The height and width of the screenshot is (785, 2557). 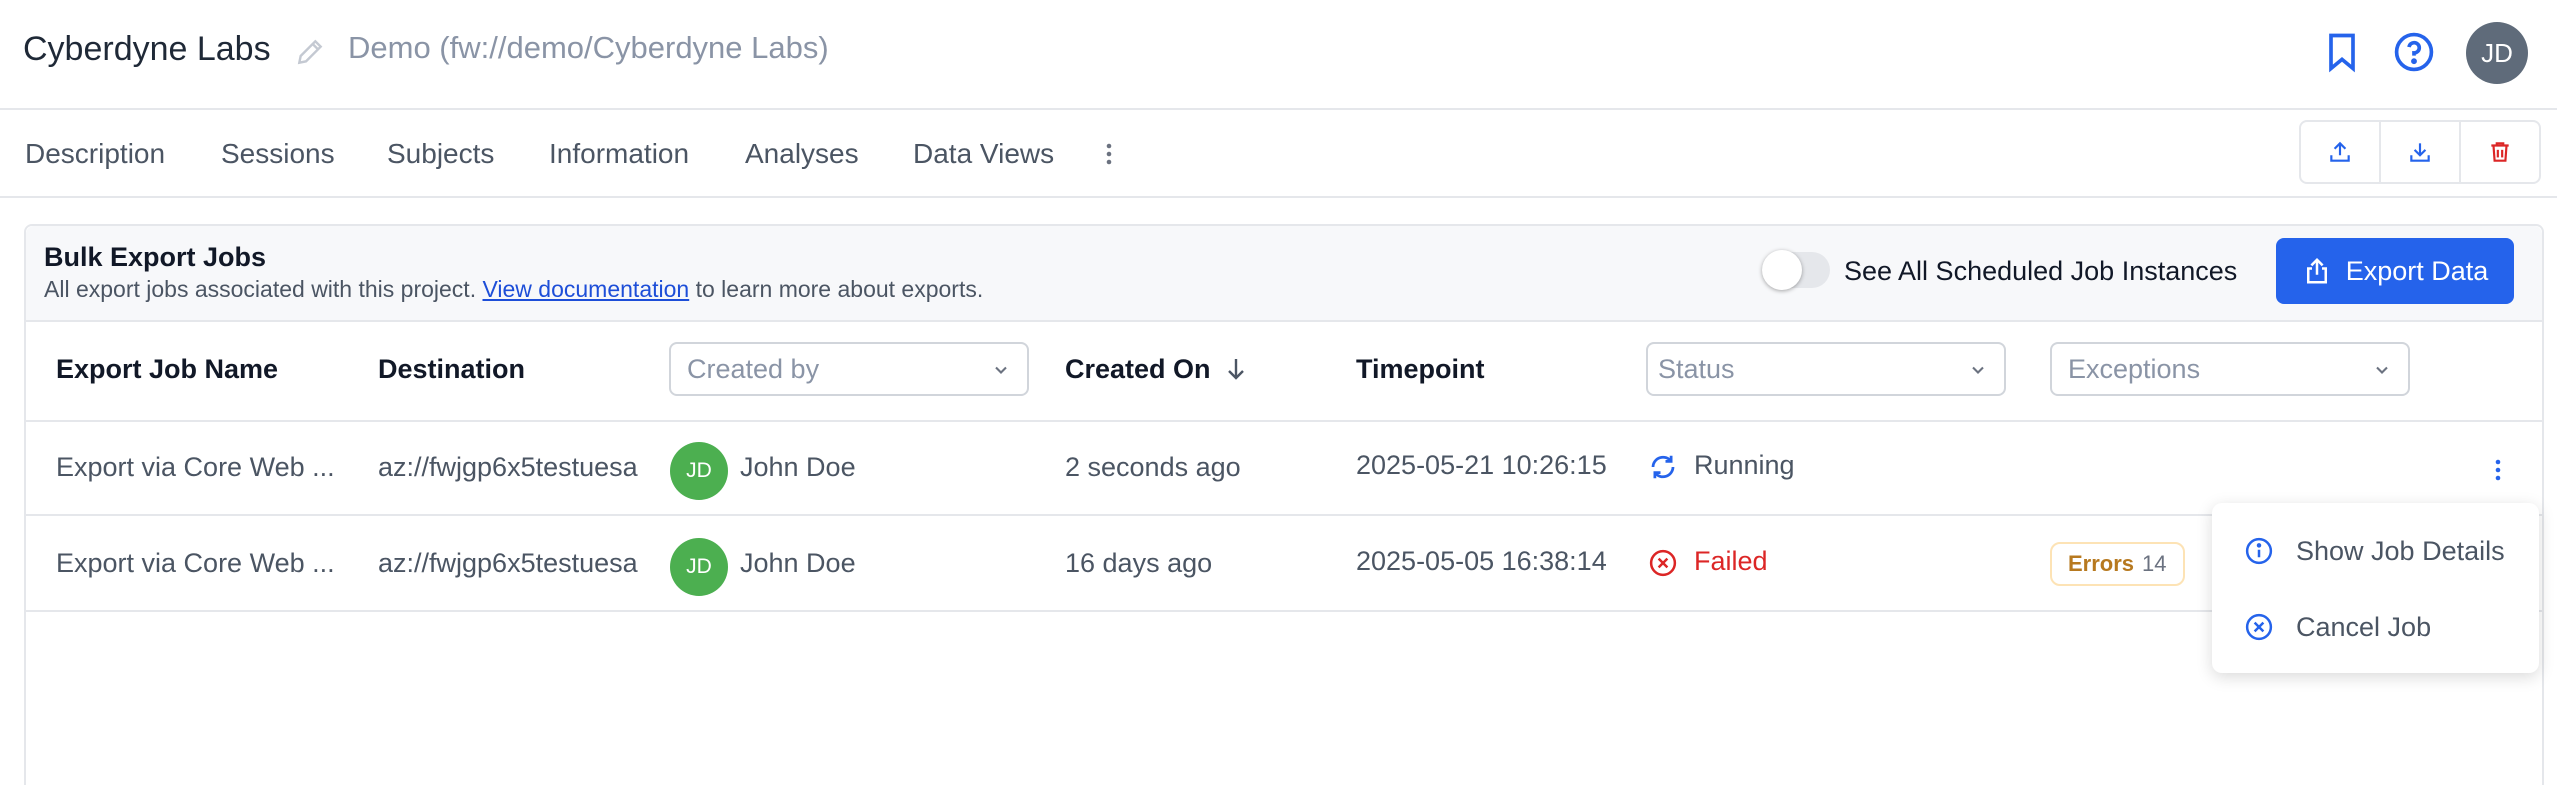 What do you see at coordinates (147, 49) in the screenshot?
I see `project-title: Cyberdyne Labs` at bounding box center [147, 49].